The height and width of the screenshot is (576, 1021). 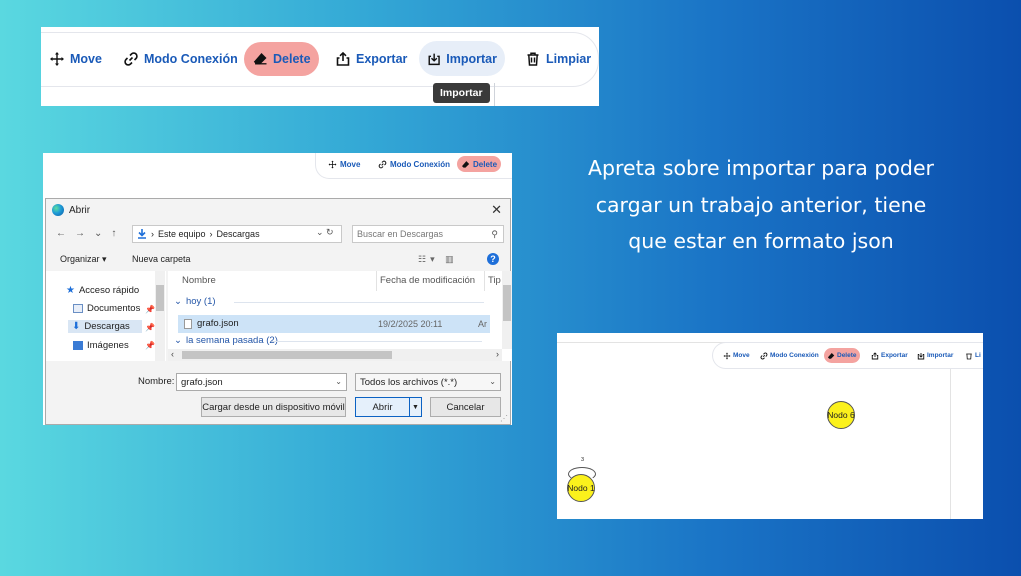 What do you see at coordinates (160, 316) in the screenshot?
I see `sidebar-scrollbar` at bounding box center [160, 316].